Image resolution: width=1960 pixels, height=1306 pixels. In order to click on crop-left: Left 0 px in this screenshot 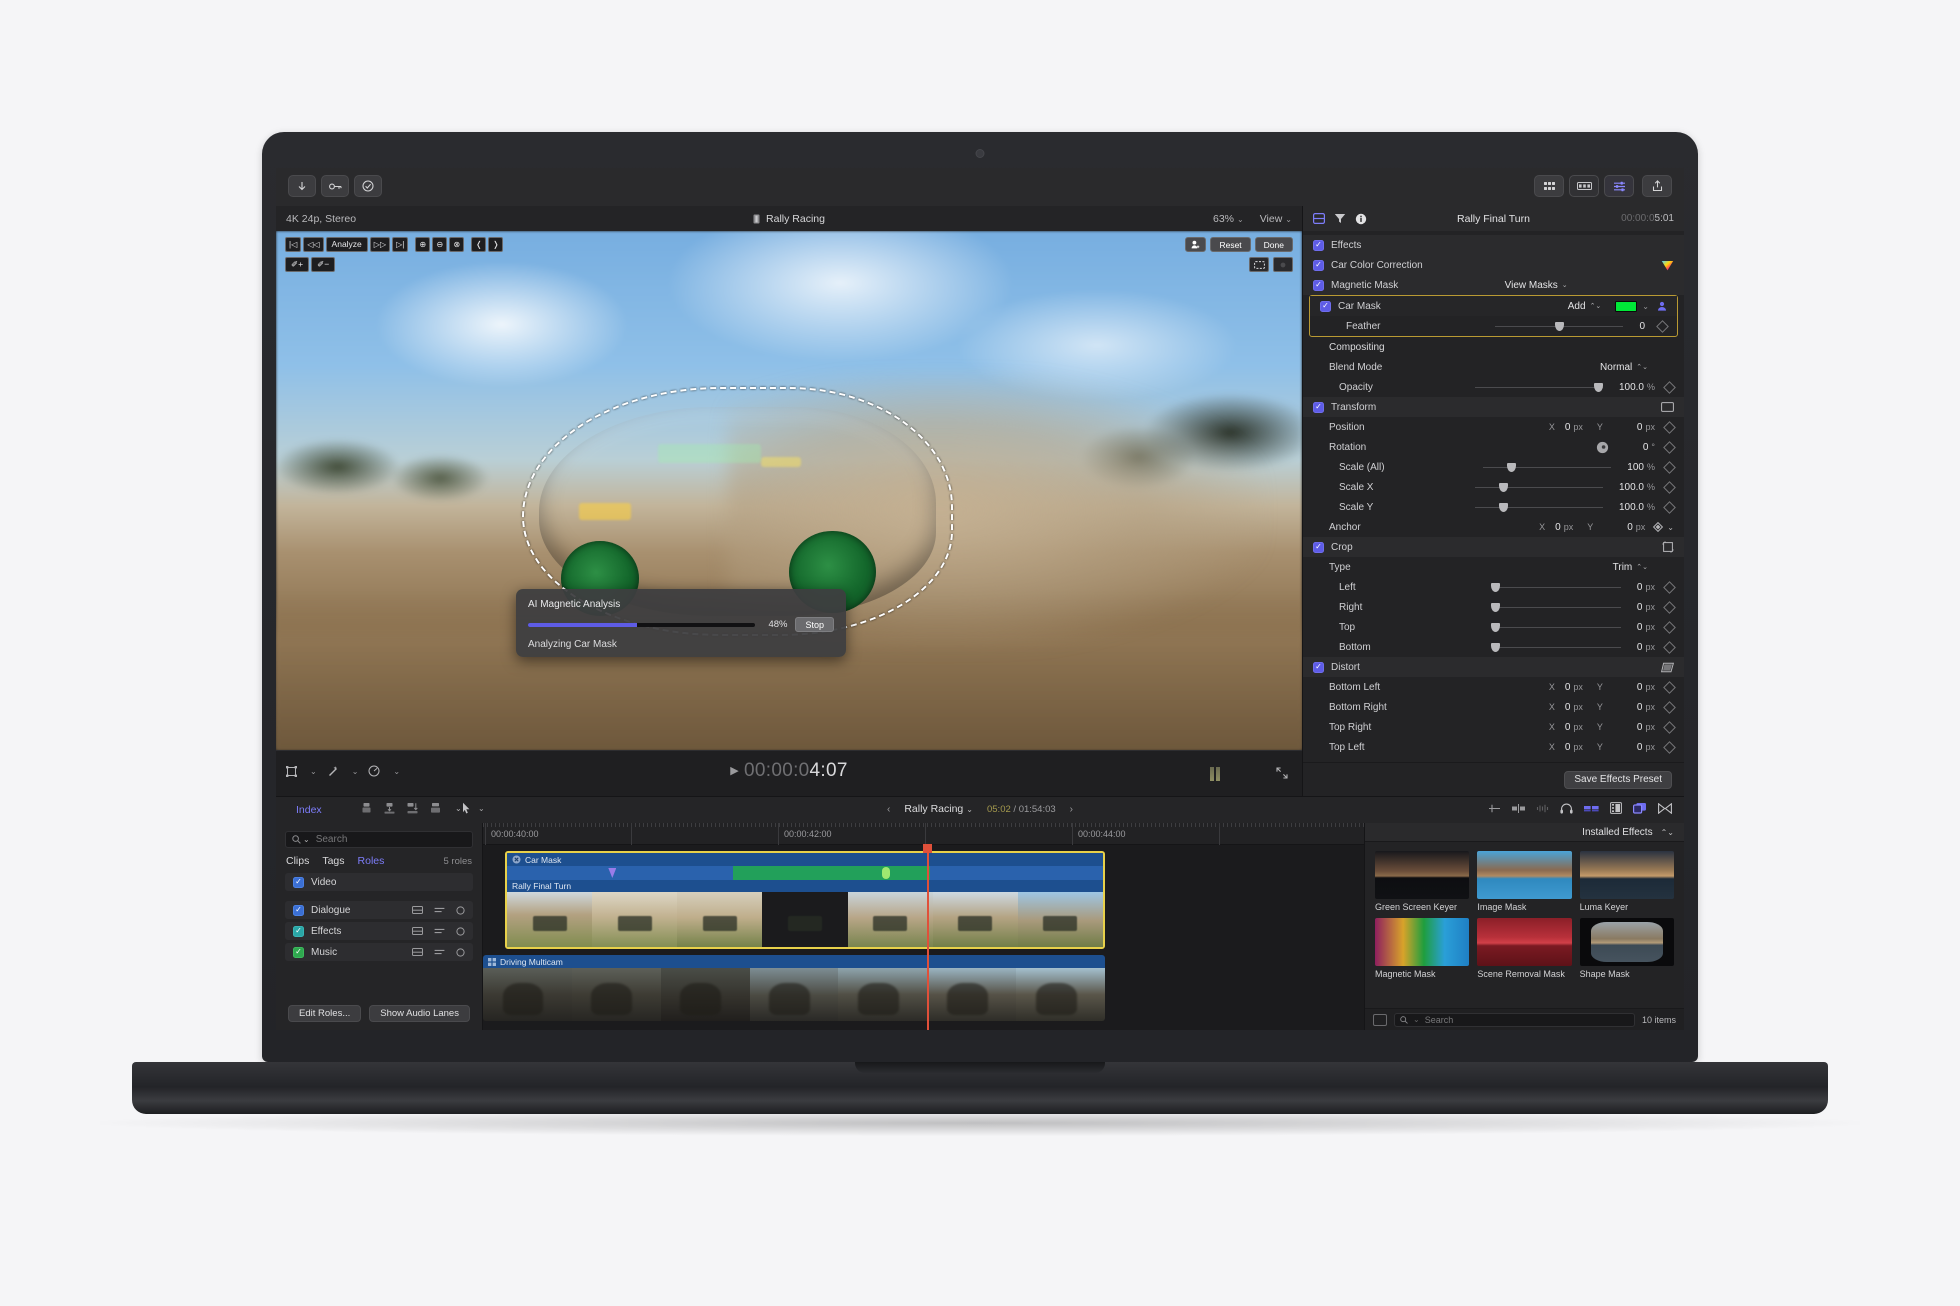, I will do `click(1493, 587)`.